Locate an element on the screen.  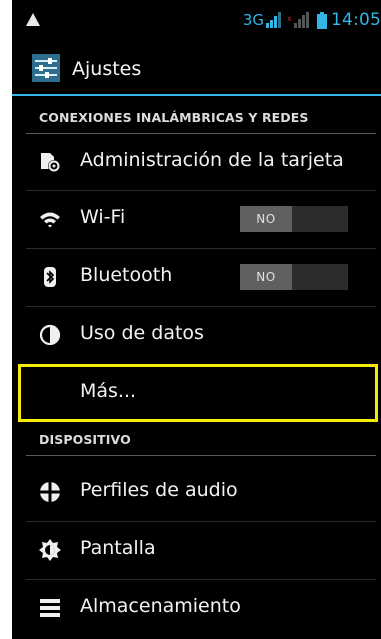
signal-strength-icon is located at coordinates (273, 20).